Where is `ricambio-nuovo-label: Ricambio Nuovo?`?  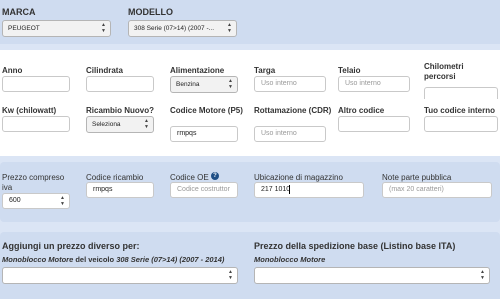
ricambio-nuovo-label: Ricambio Nuovo? is located at coordinates (120, 110).